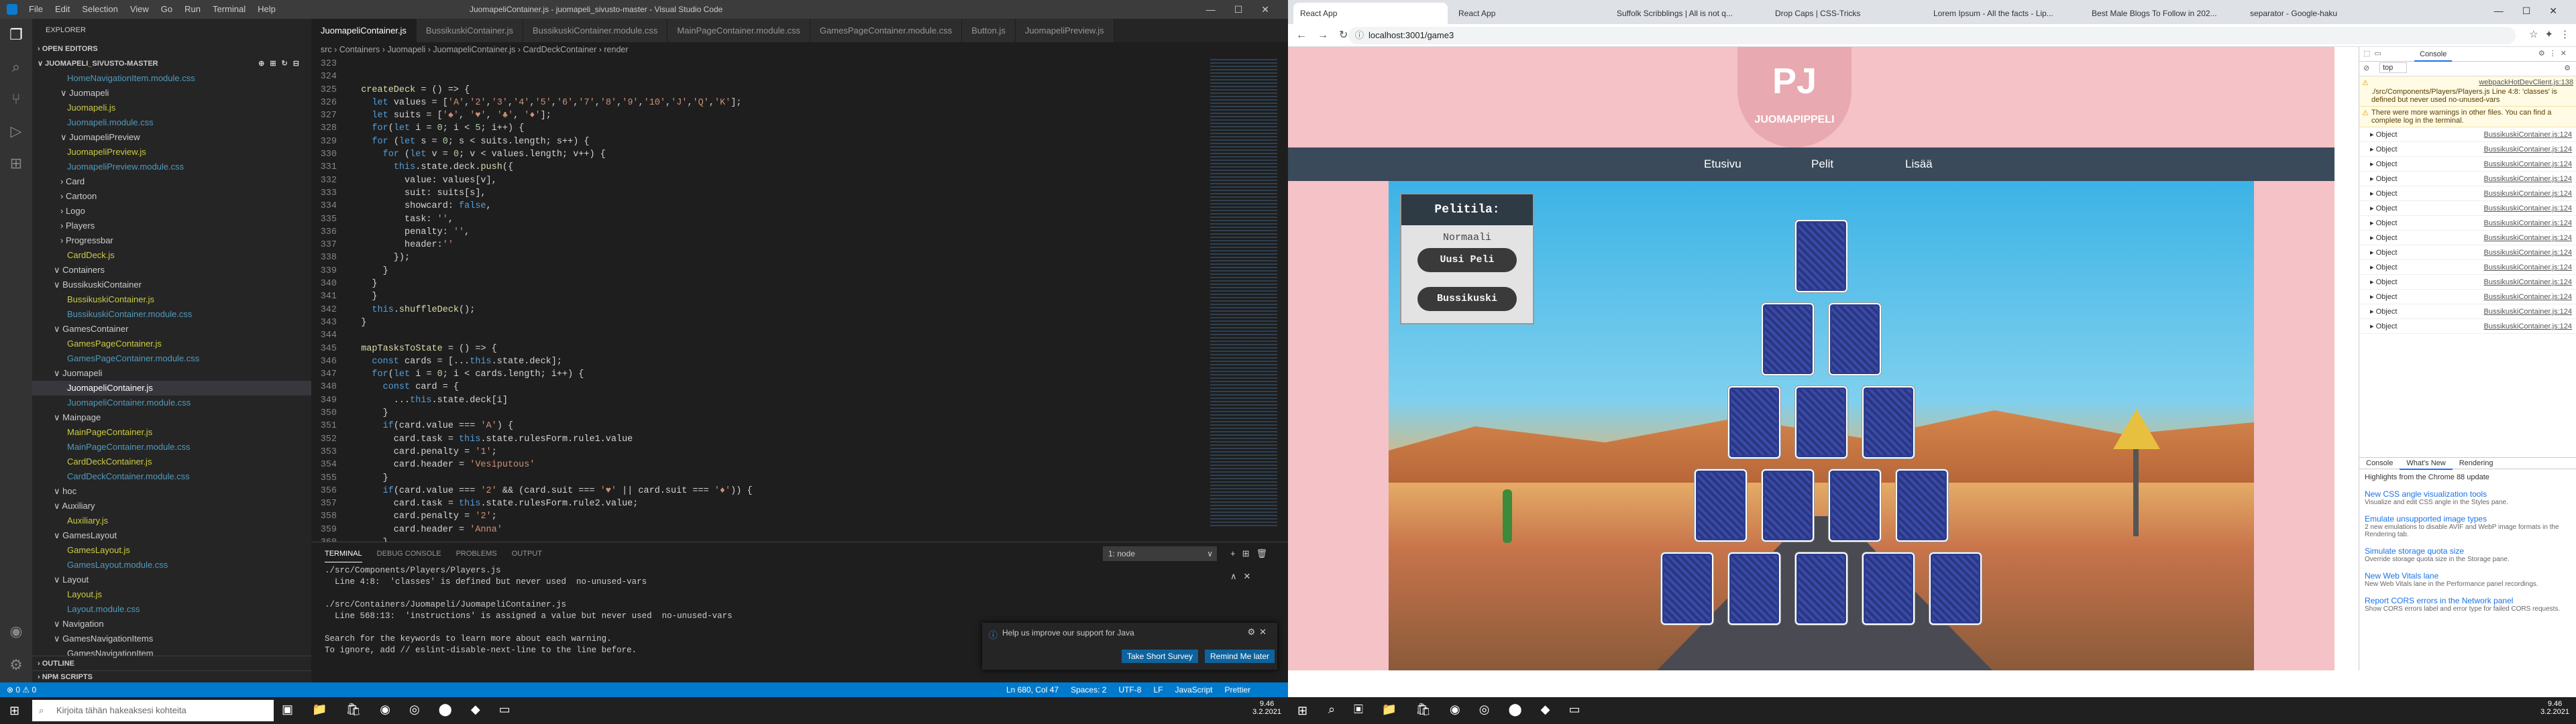 The height and width of the screenshot is (724, 2576). What do you see at coordinates (171, 565) in the screenshot?
I see `tree-item: GamesLayout.module.css` at bounding box center [171, 565].